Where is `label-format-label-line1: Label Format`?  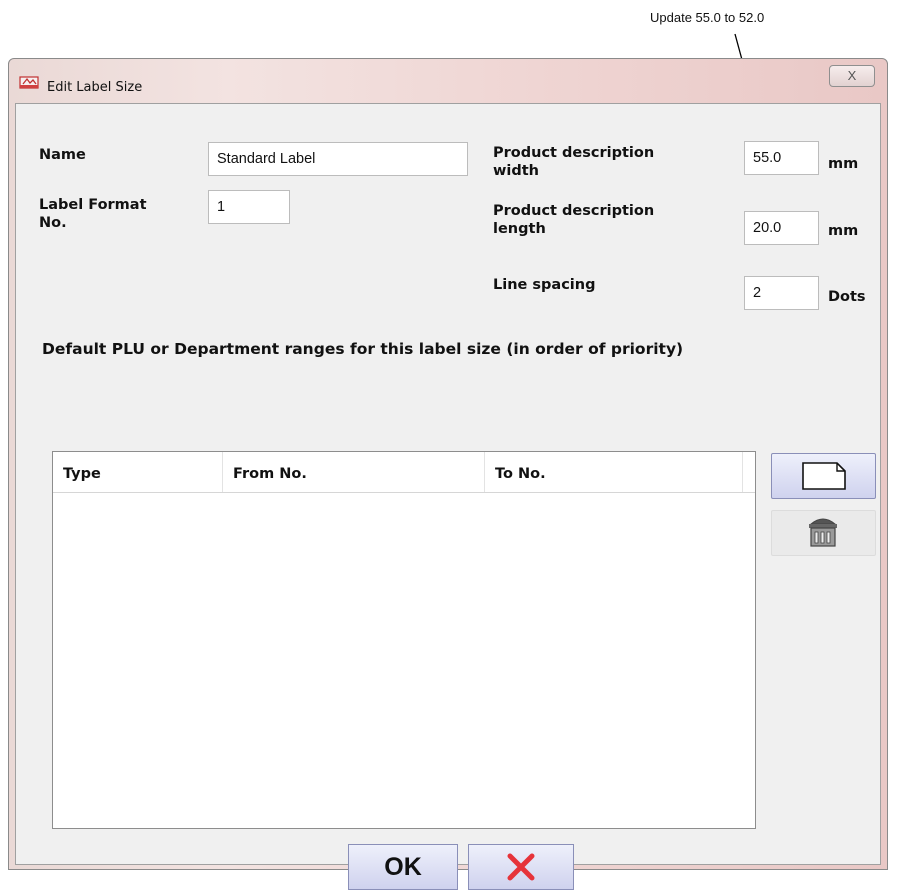
label-format-label-line1: Label Format is located at coordinates (93, 205).